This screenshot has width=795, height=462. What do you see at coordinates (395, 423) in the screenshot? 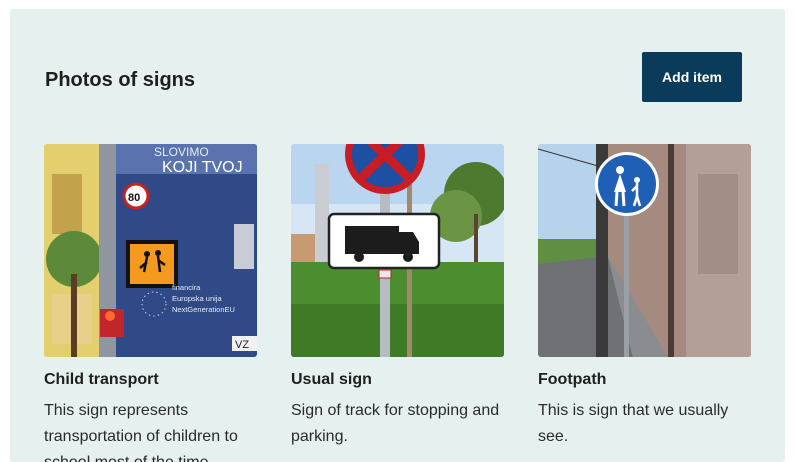
I see `card-description: Sign of track for stopping and parking.` at bounding box center [395, 423].